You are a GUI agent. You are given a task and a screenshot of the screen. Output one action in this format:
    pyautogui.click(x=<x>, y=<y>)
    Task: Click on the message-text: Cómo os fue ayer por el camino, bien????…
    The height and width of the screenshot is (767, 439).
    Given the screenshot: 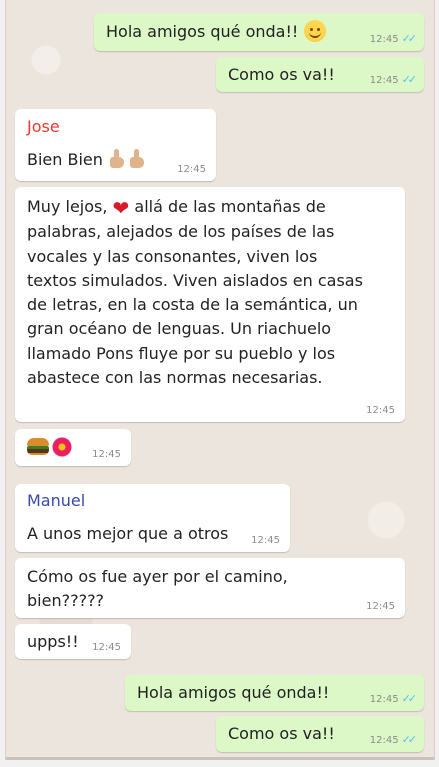 What is the action you would take?
    pyautogui.click(x=157, y=588)
    